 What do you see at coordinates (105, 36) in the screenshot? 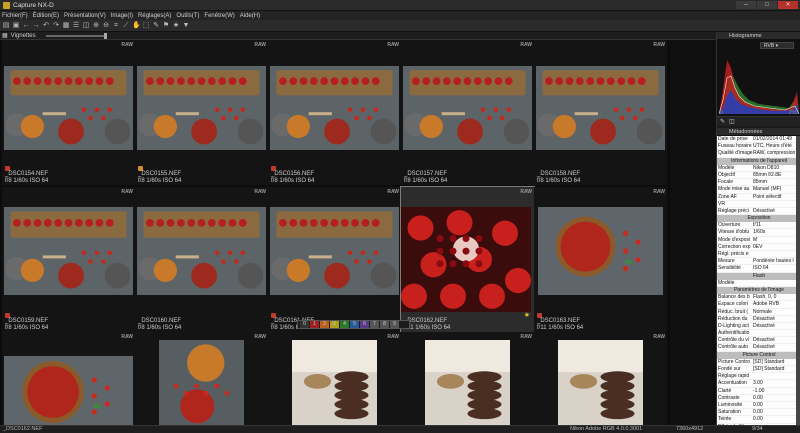
I see `slider-knob` at bounding box center [105, 36].